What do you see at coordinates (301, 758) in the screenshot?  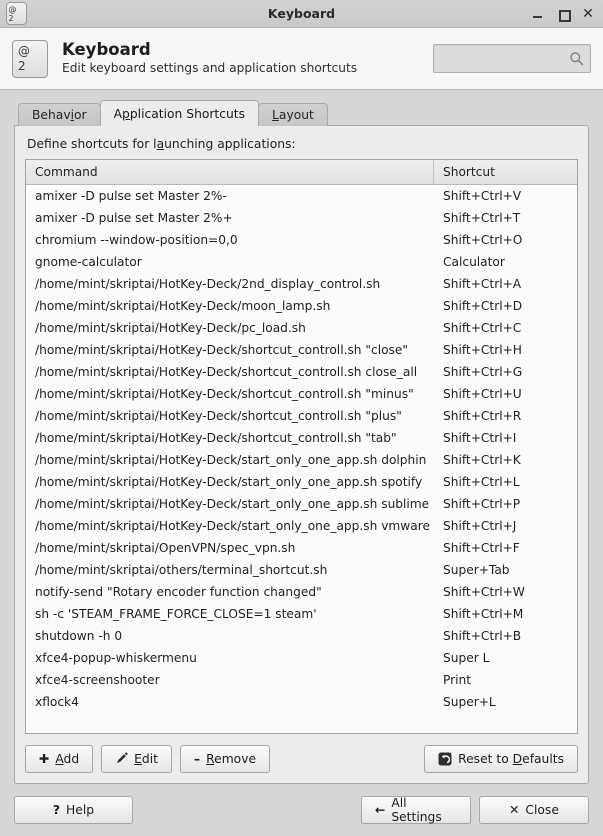 I see `list-action-buttons: ✚ Add Edit – Remove Reset to Defaults` at bounding box center [301, 758].